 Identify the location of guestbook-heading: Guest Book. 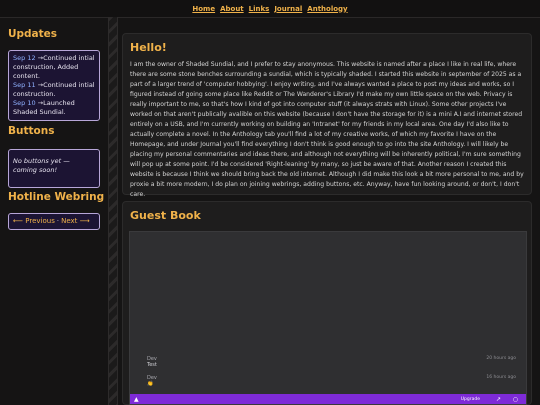
(165, 215).